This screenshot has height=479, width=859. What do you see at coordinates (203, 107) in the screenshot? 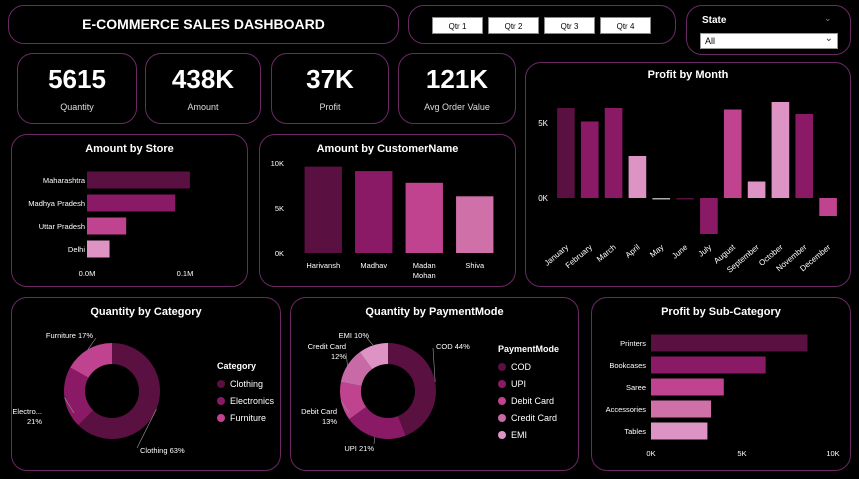
I see `kpi-label: Amount` at bounding box center [203, 107].